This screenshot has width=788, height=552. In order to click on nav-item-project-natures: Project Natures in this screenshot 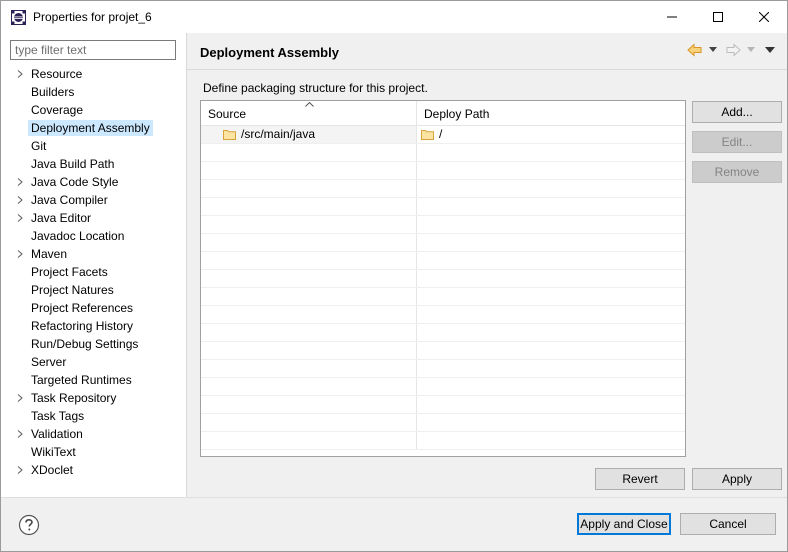, I will do `click(93, 290)`.